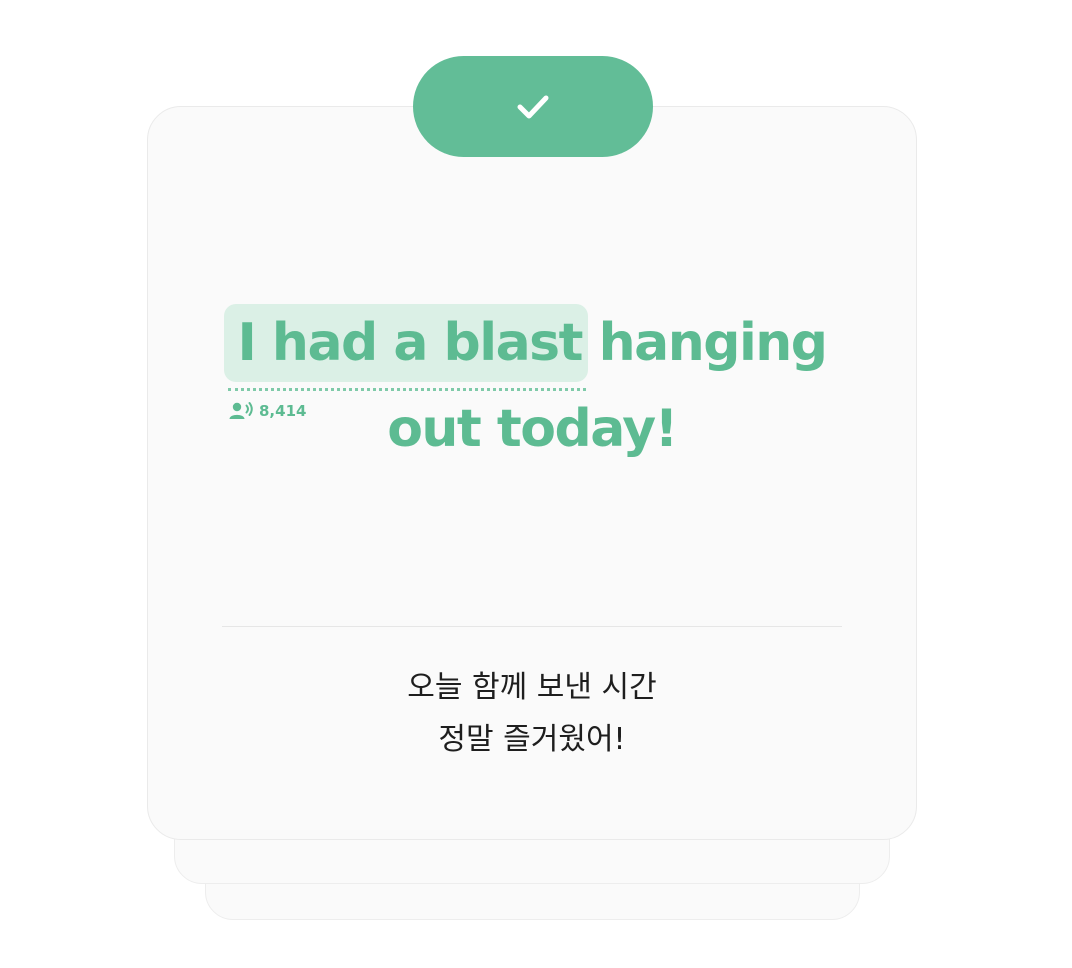 This screenshot has width=1072, height=968. What do you see at coordinates (532, 626) in the screenshot?
I see `card-divider` at bounding box center [532, 626].